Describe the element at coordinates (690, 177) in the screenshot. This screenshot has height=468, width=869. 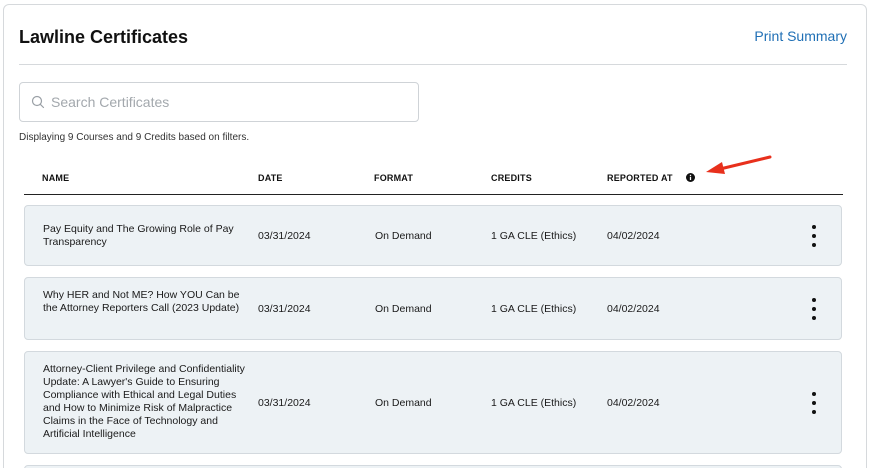
I see `info-icon` at that location.